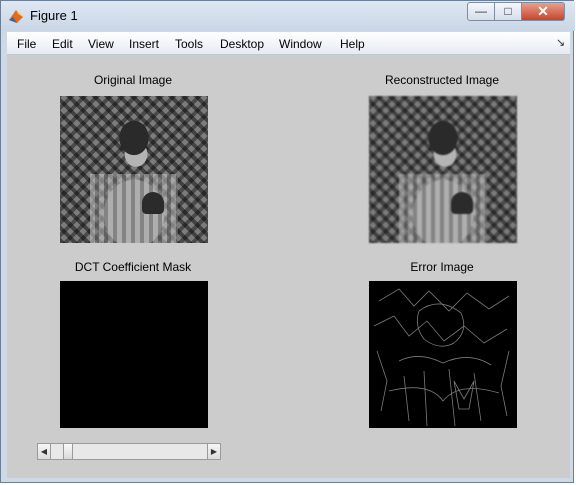  What do you see at coordinates (134, 169) in the screenshot?
I see `original-image` at bounding box center [134, 169].